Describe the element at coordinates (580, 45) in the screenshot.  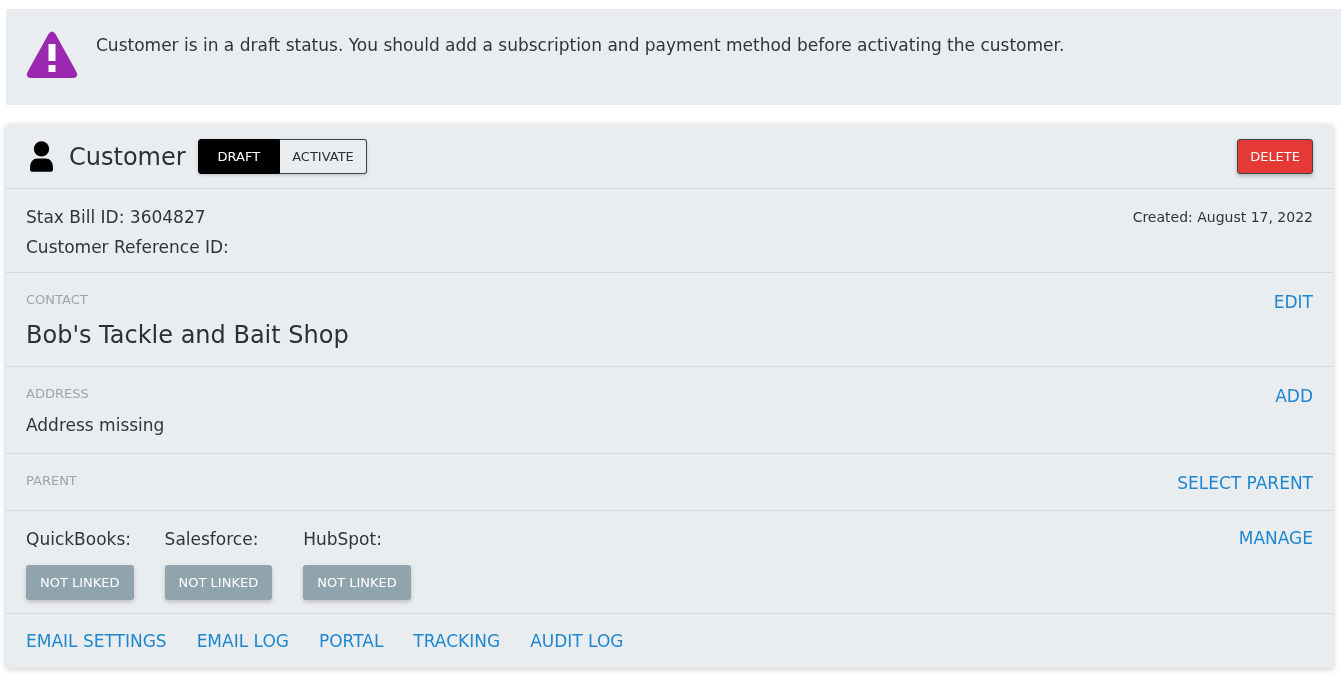
I see `alert-message: Customer is in a draft status. You should add a subscription and payment method before activating the customer.` at that location.